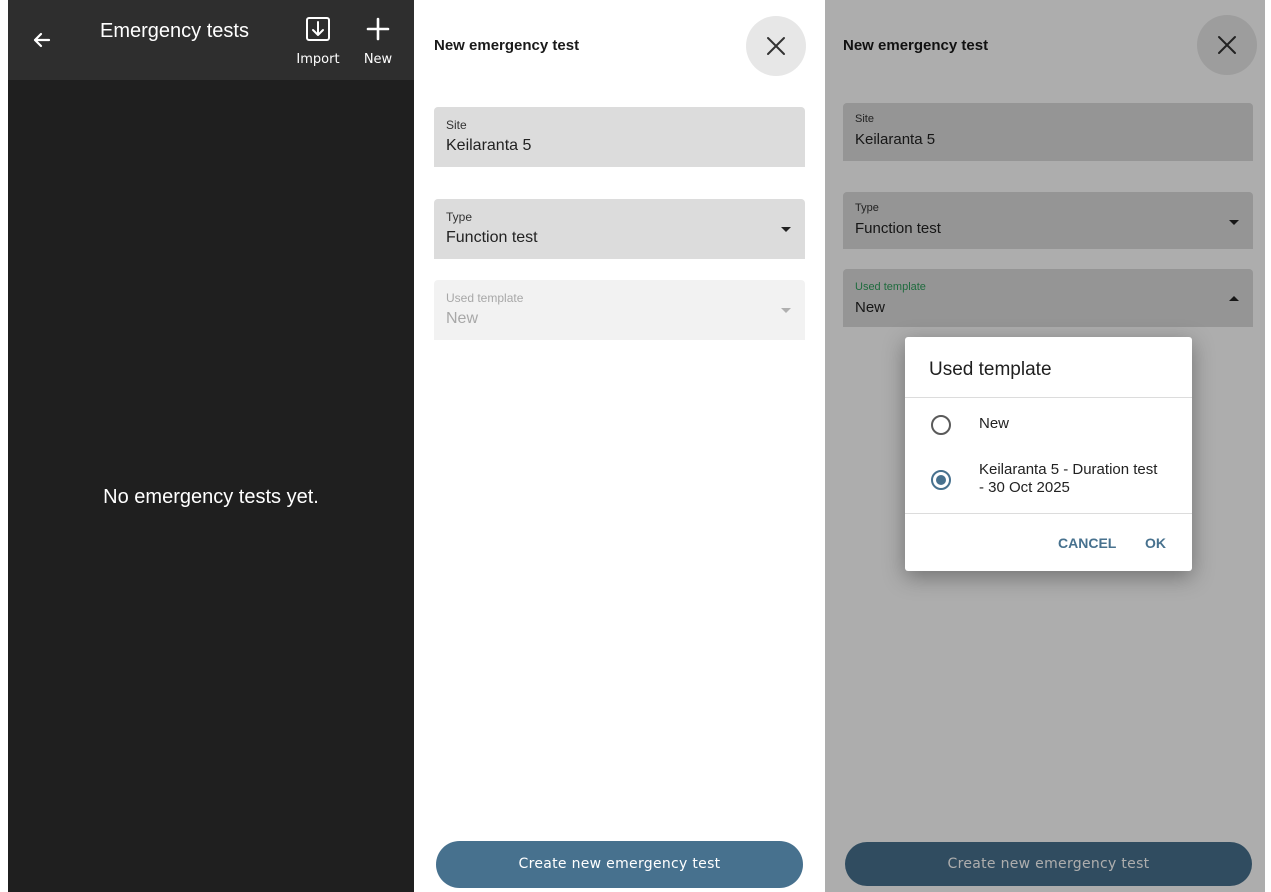  Describe the element at coordinates (318, 42) in the screenshot. I see `import-button: Import` at that location.